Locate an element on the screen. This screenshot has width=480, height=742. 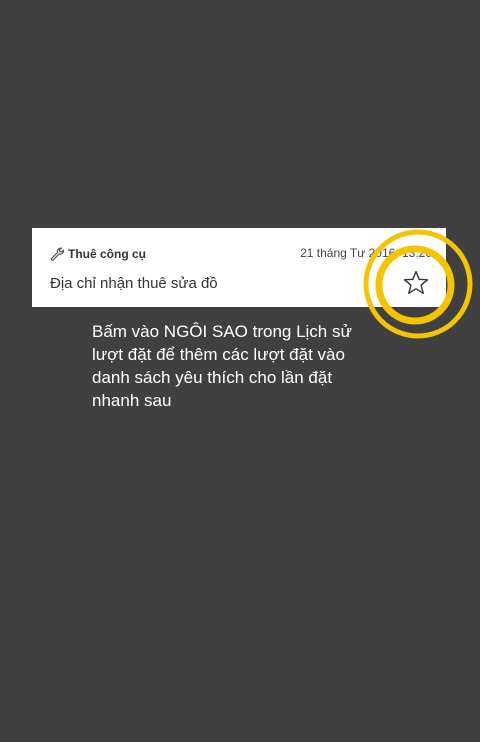
star-outline-icon is located at coordinates (416, 282).